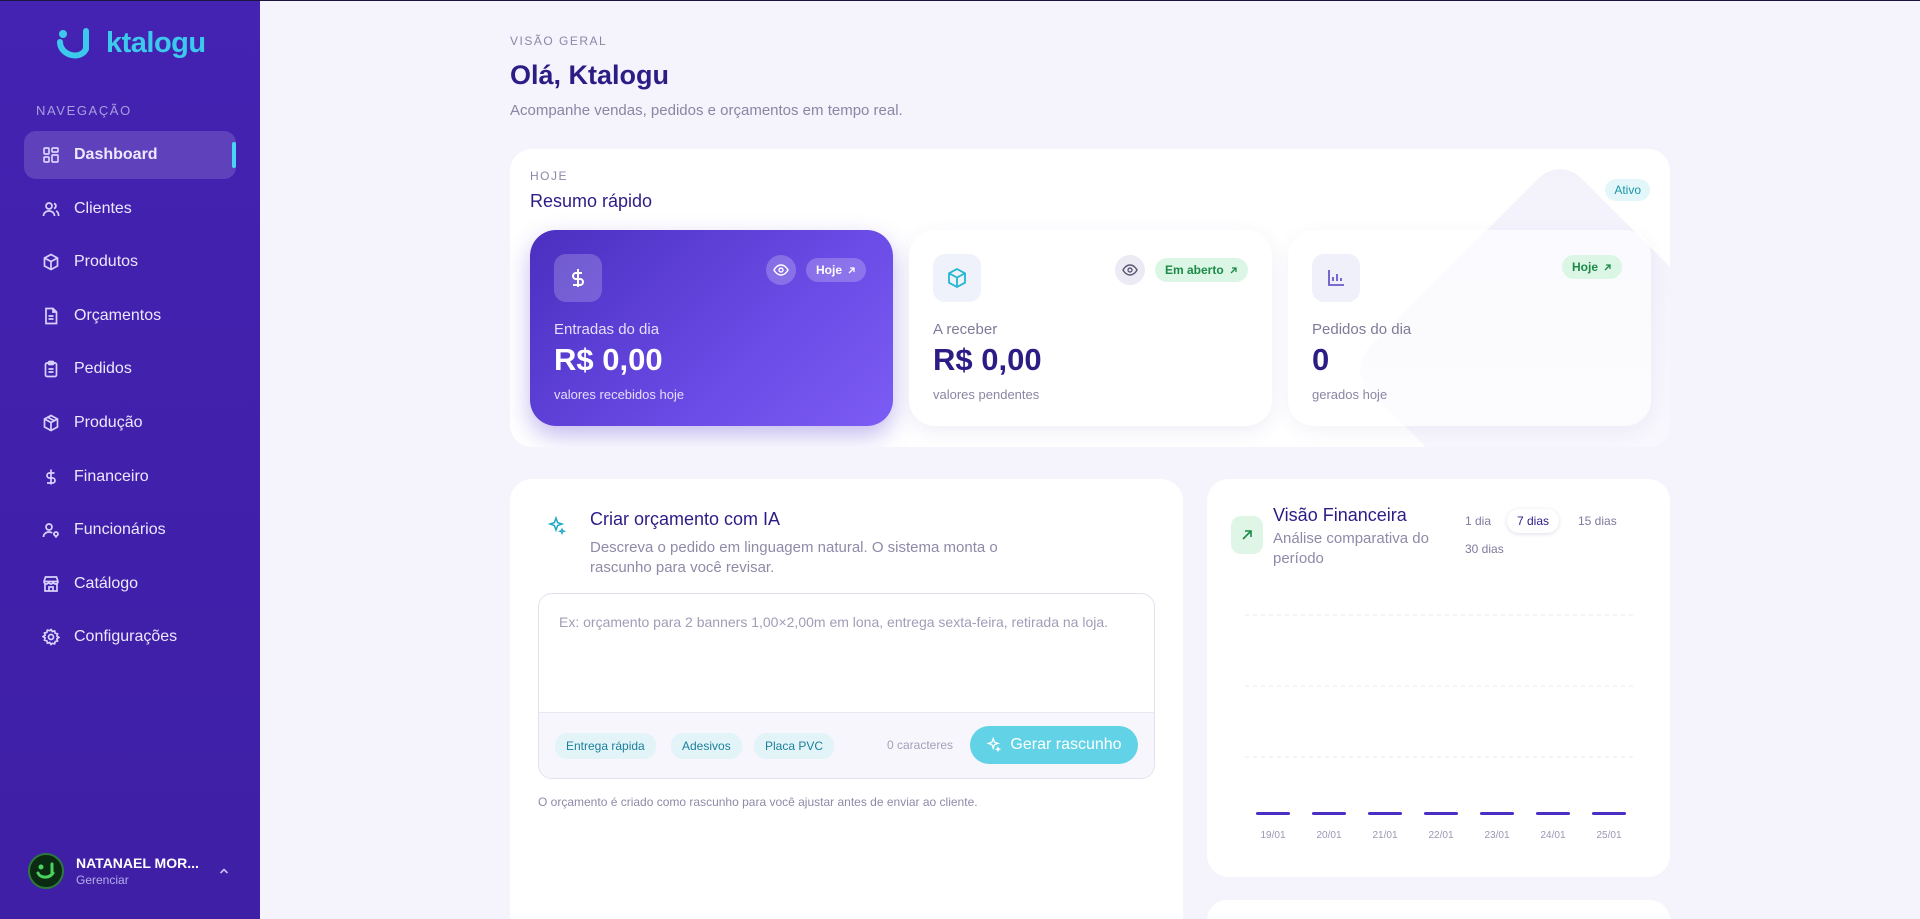 The height and width of the screenshot is (919, 1920). What do you see at coordinates (960, 0) in the screenshot?
I see `window-top-border` at bounding box center [960, 0].